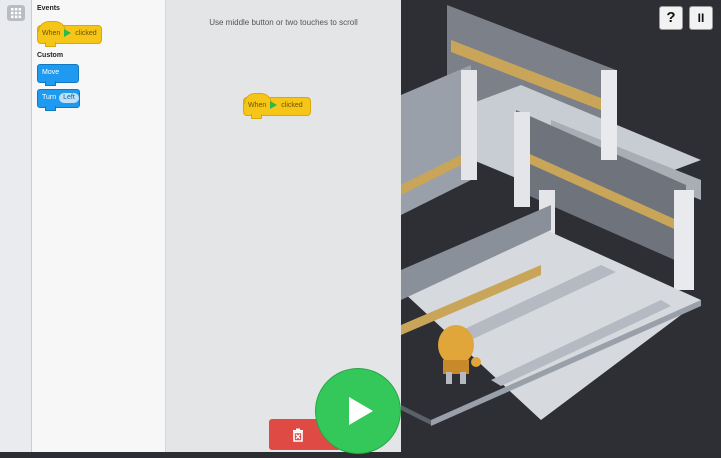  I want to click on grid-menu-button, so click(16, 13).